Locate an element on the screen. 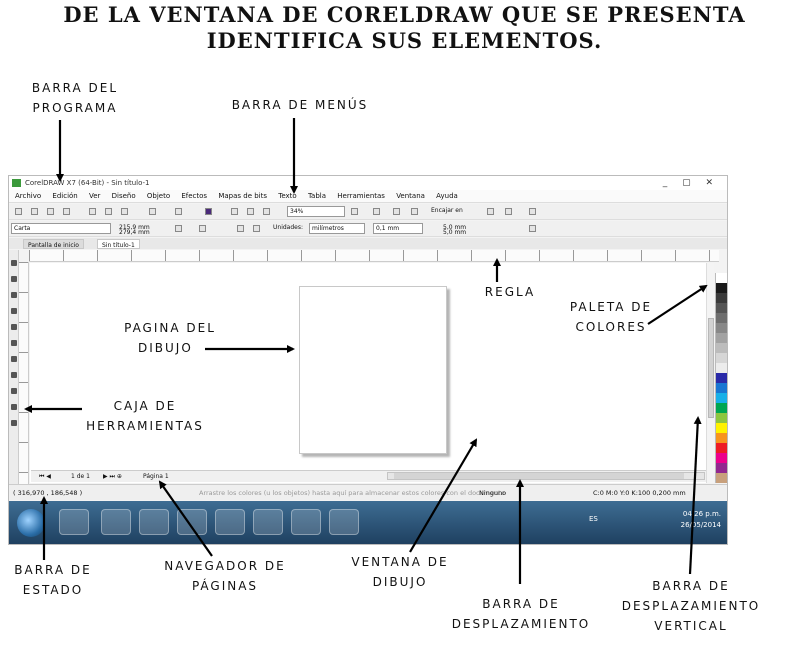 Image resolution: width=809 pixels, height=664 pixels. copy-icon is located at coordinates (108, 211).